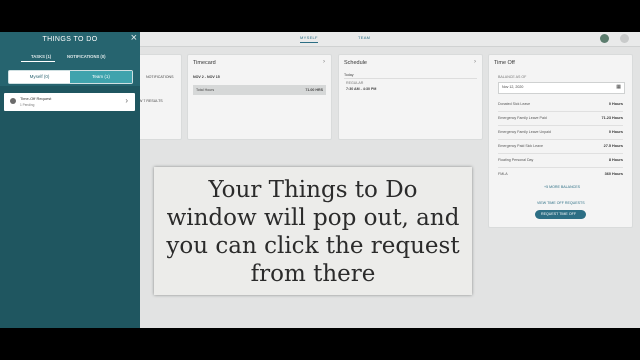 The image size is (640, 360). What do you see at coordinates (560, 105) in the screenshot?
I see `balance-row: Donated Sick Leave 0 Hours` at bounding box center [560, 105].